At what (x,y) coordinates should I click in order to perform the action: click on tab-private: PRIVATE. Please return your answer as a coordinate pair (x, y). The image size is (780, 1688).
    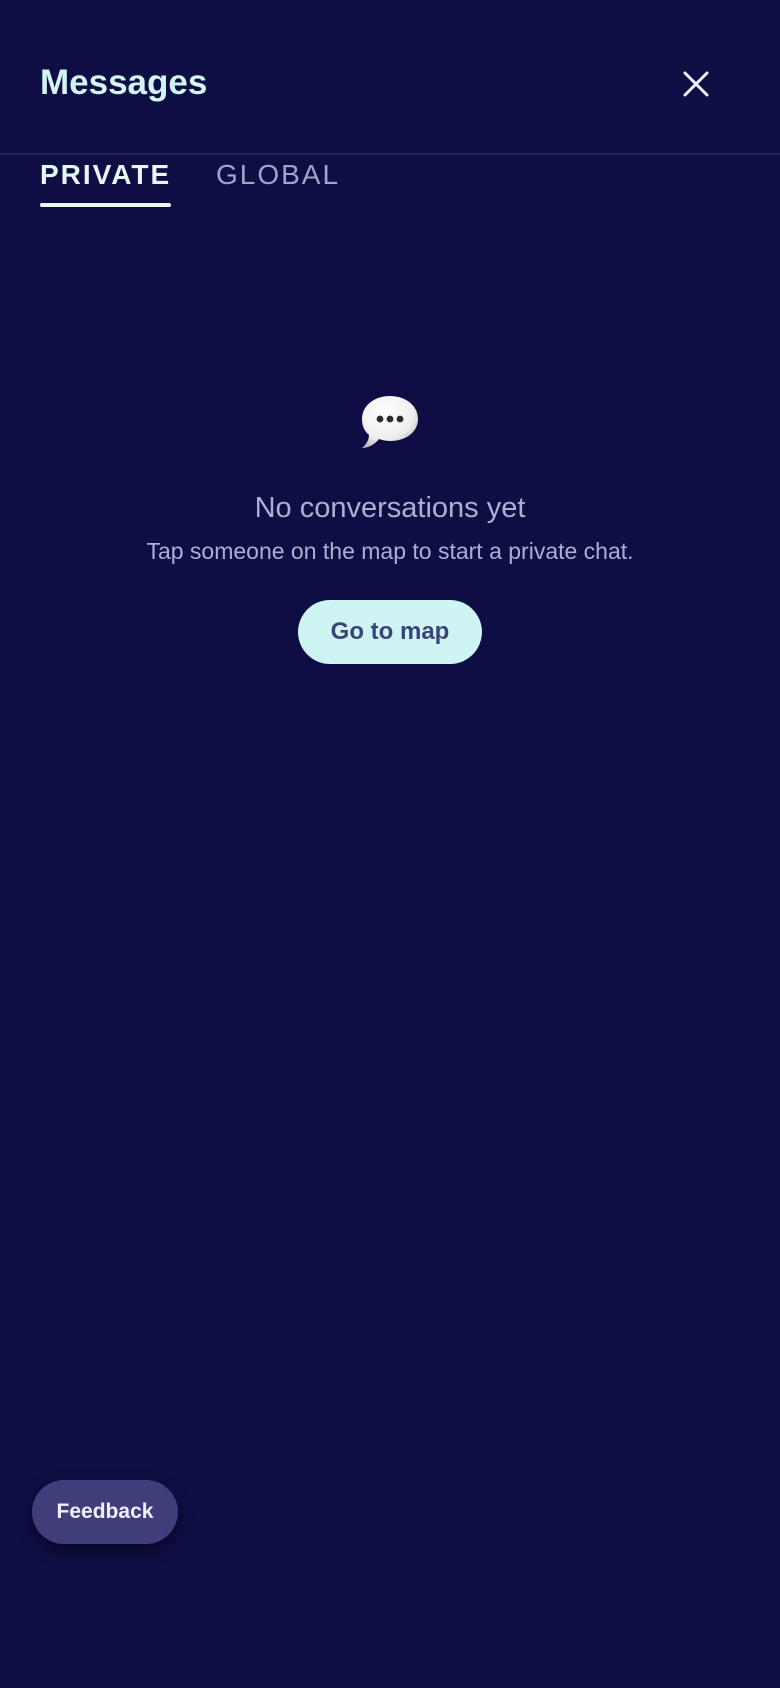
    Looking at the image, I should click on (106, 181).